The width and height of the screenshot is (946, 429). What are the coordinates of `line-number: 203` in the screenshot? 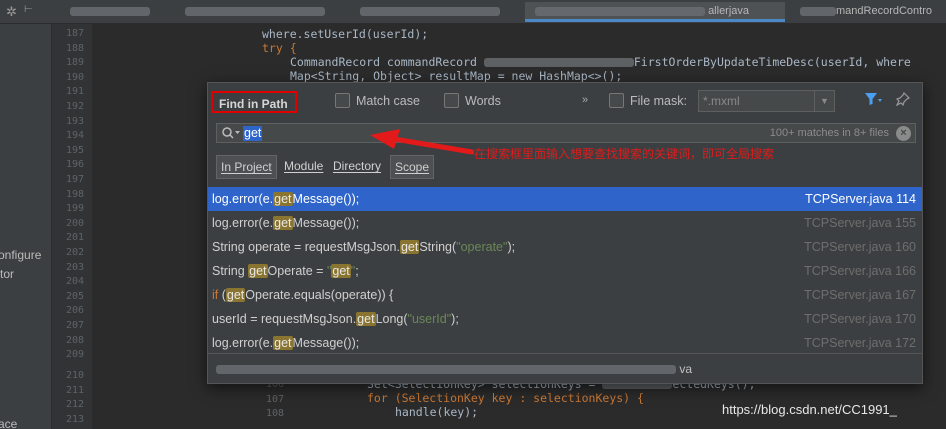 It's located at (74, 267).